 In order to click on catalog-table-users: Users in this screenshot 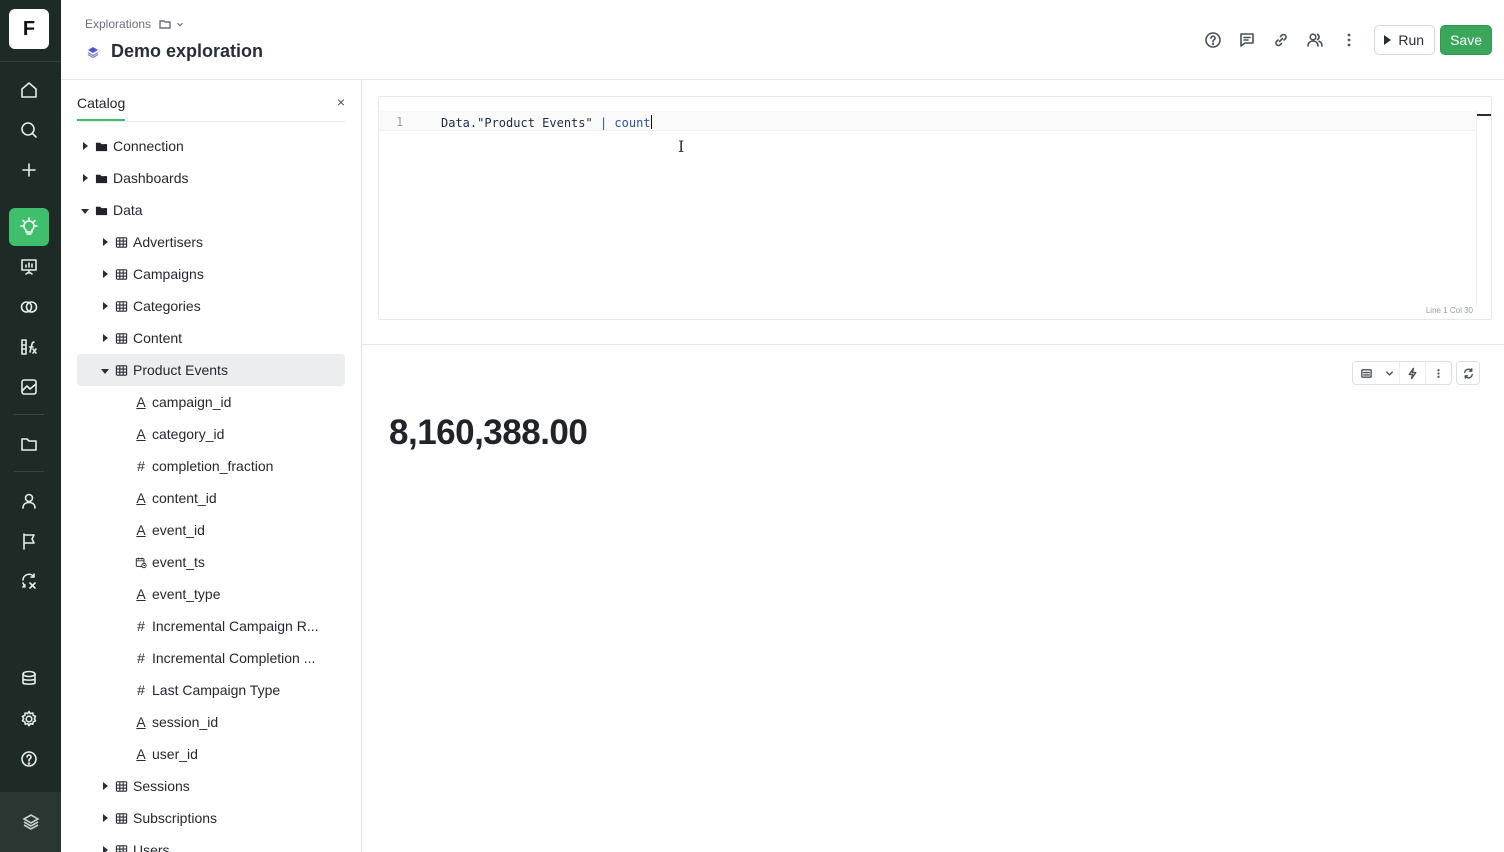, I will do `click(211, 843)`.